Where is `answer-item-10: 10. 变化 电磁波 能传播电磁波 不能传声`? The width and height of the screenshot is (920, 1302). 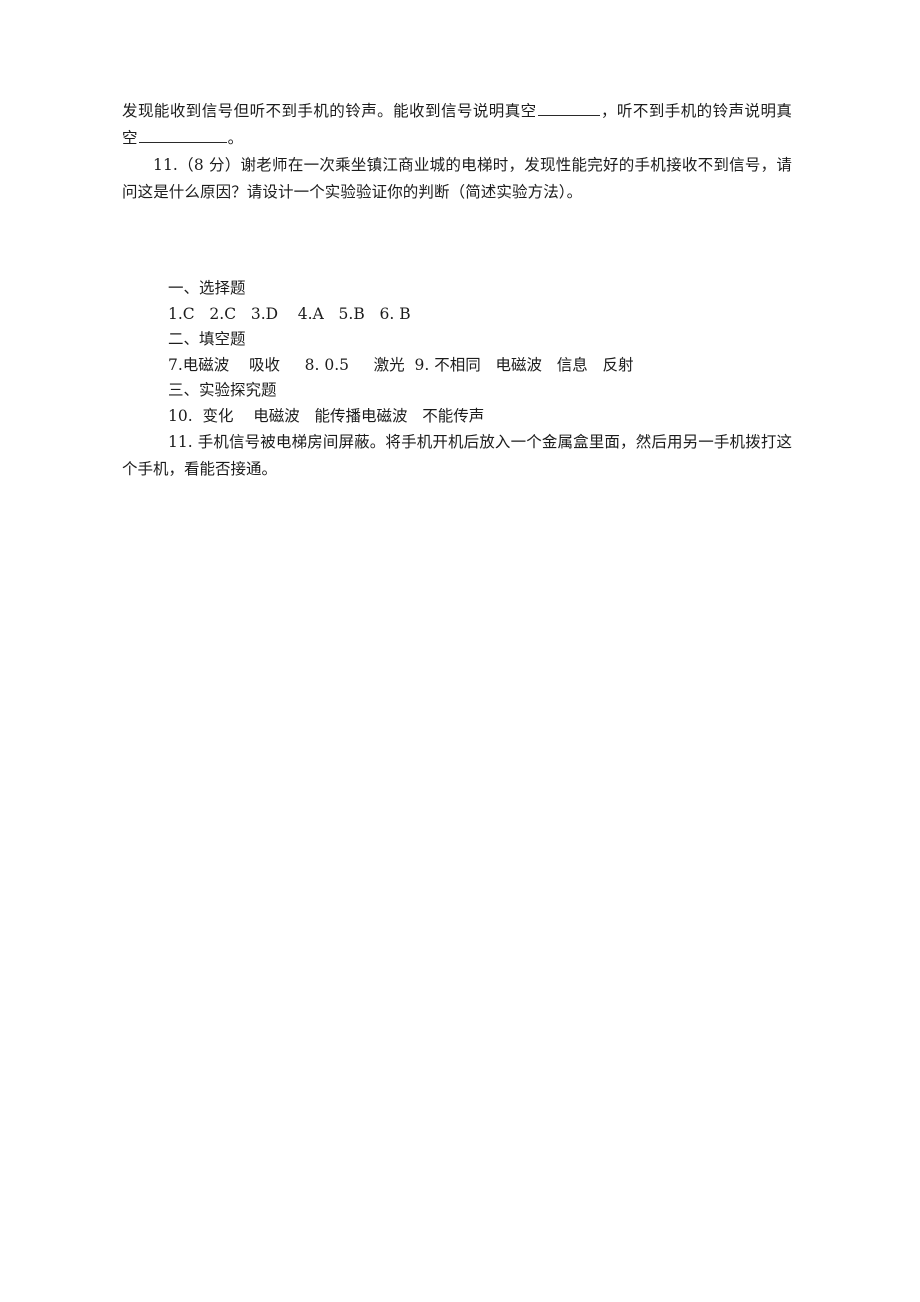
answer-item-10: 10. 变化 电磁波 能传播电磁波 不能传声 is located at coordinates (326, 415).